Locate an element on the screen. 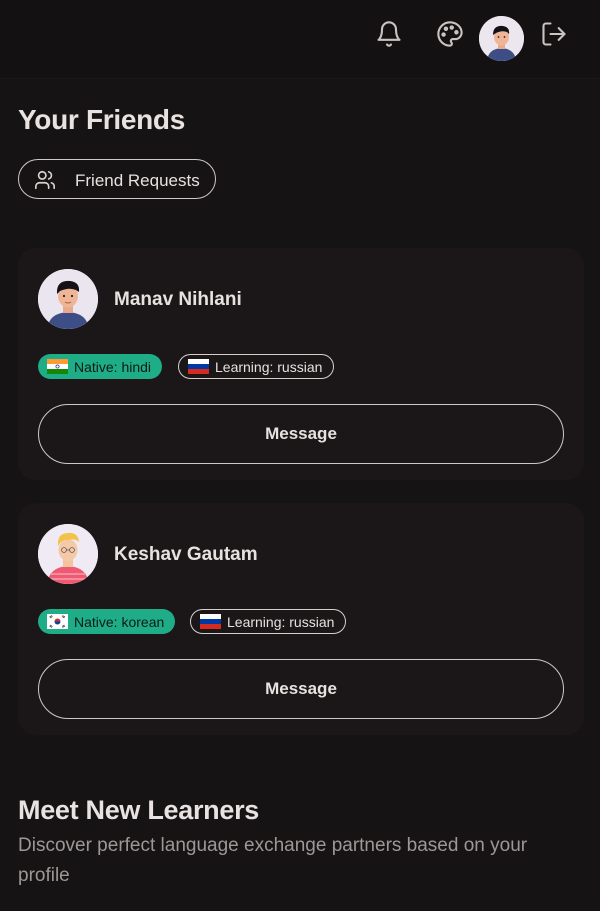  friend-name: Keshav Gautam is located at coordinates (186, 554).